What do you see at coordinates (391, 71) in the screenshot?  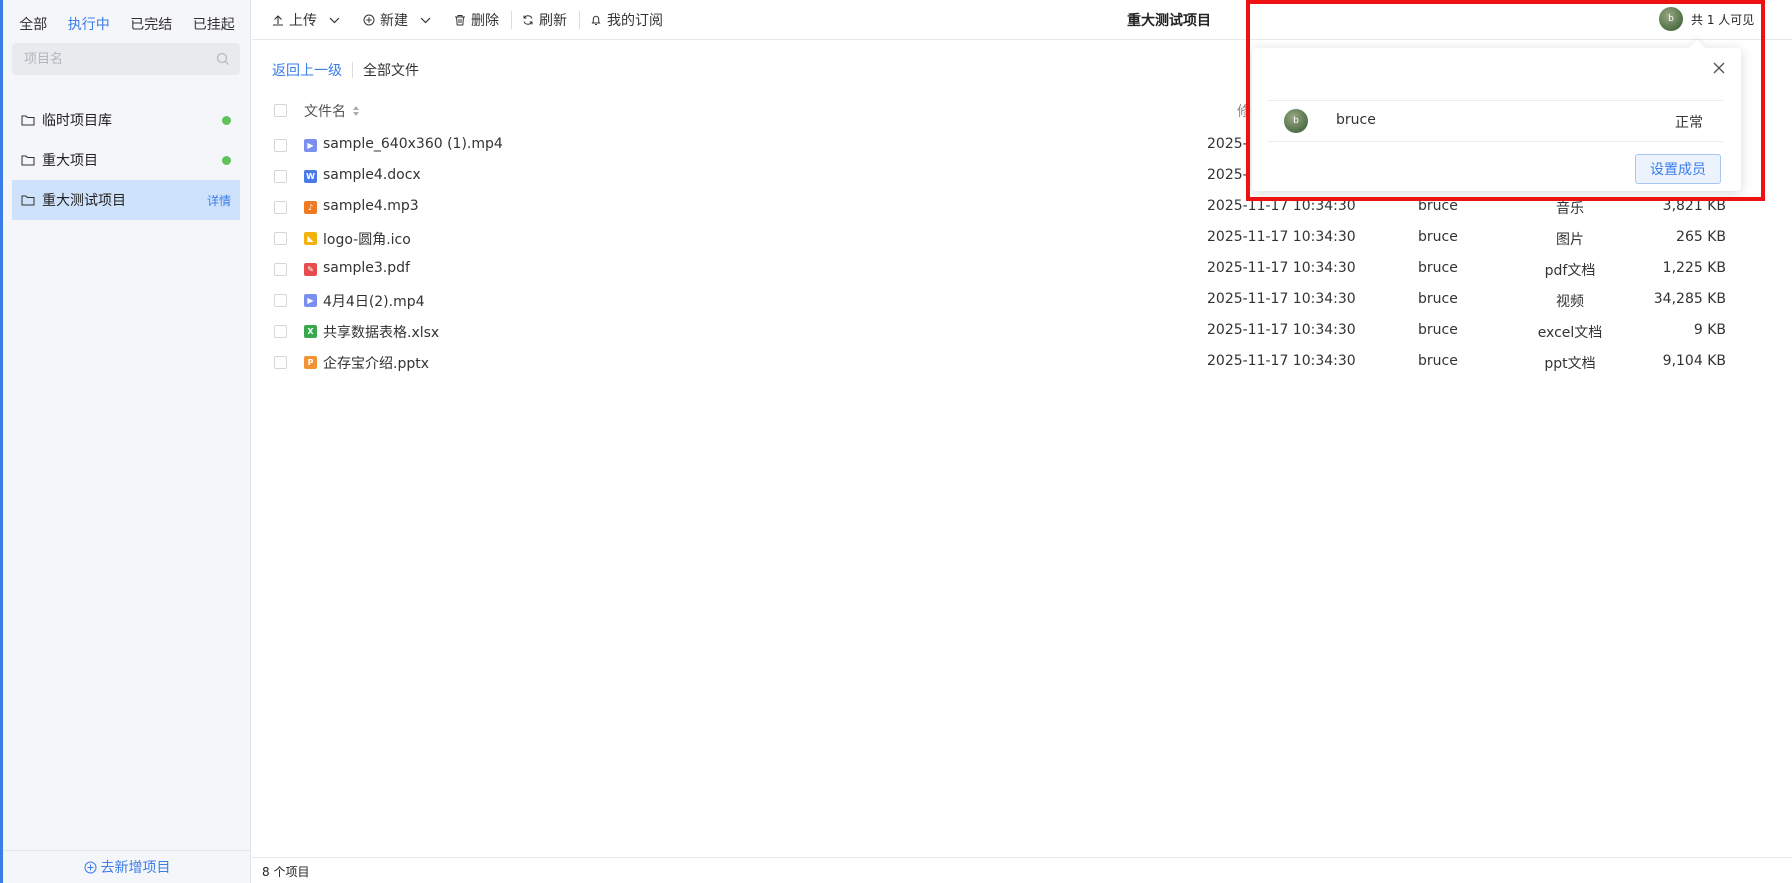 I see `breadcrumb-current: 全部文件` at bounding box center [391, 71].